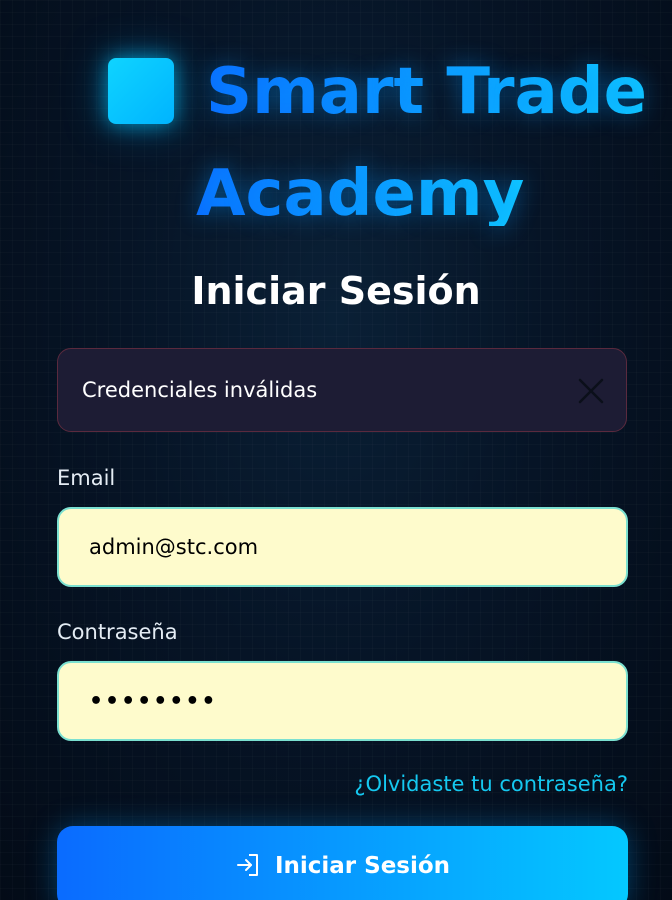 The width and height of the screenshot is (672, 900). Describe the element at coordinates (141, 91) in the screenshot. I see `square-logo-icon` at that location.